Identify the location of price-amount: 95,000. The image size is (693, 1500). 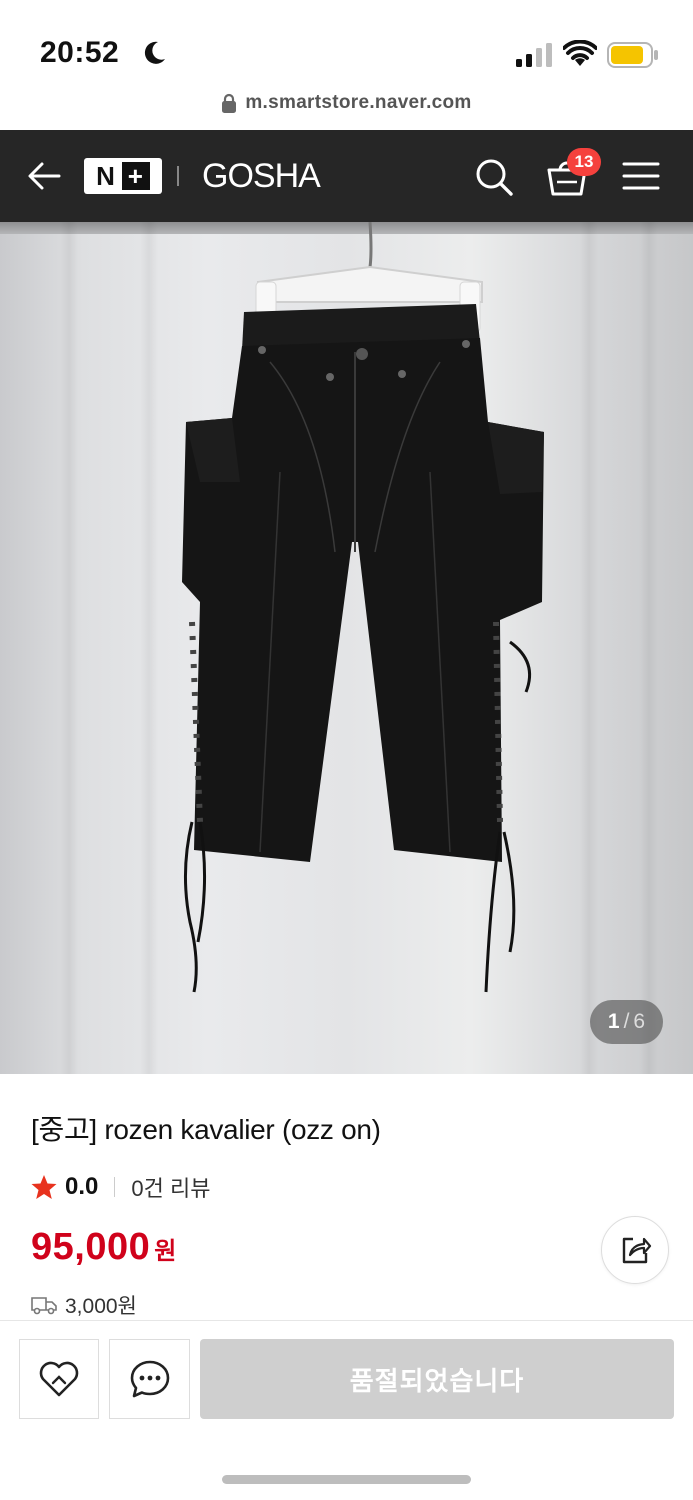
(91, 1247).